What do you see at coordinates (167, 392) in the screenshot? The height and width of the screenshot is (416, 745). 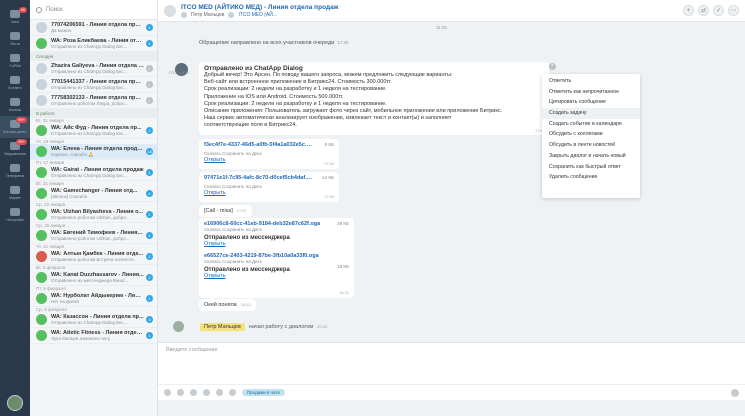 I see `attach-icon` at bounding box center [167, 392].